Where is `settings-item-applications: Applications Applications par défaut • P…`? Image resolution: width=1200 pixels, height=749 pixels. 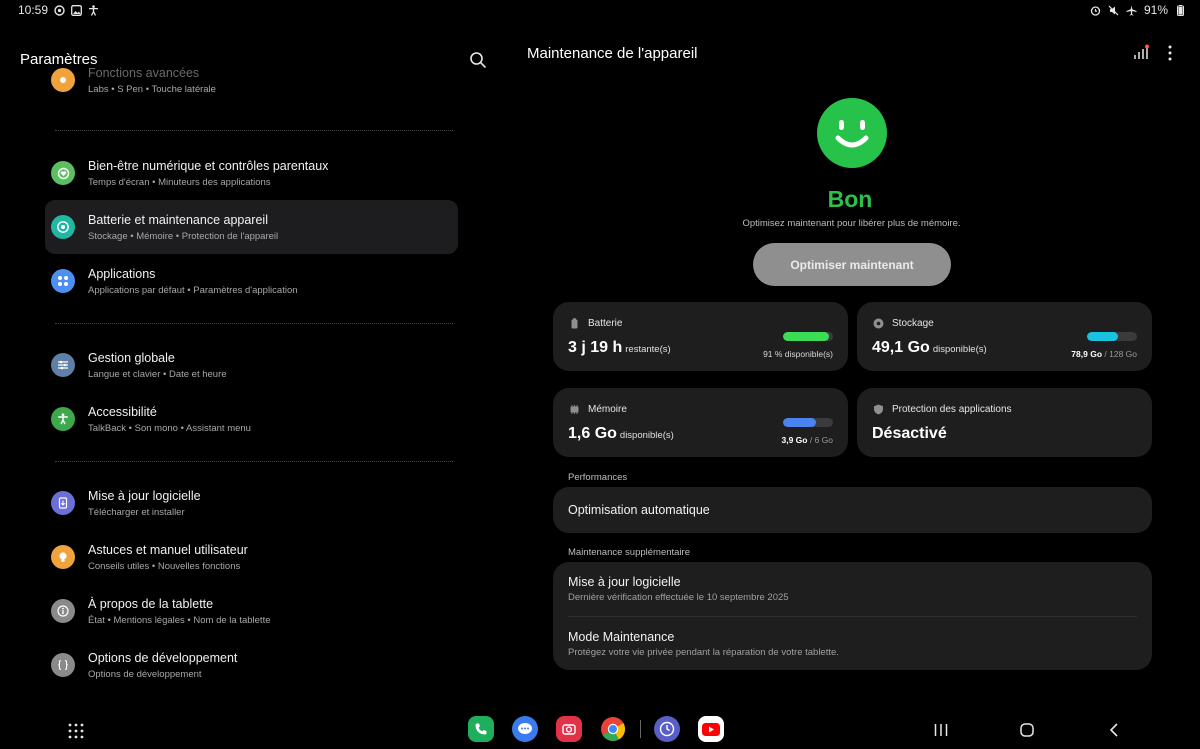
settings-item-applications: Applications Applications par défaut • P… is located at coordinates (251, 281).